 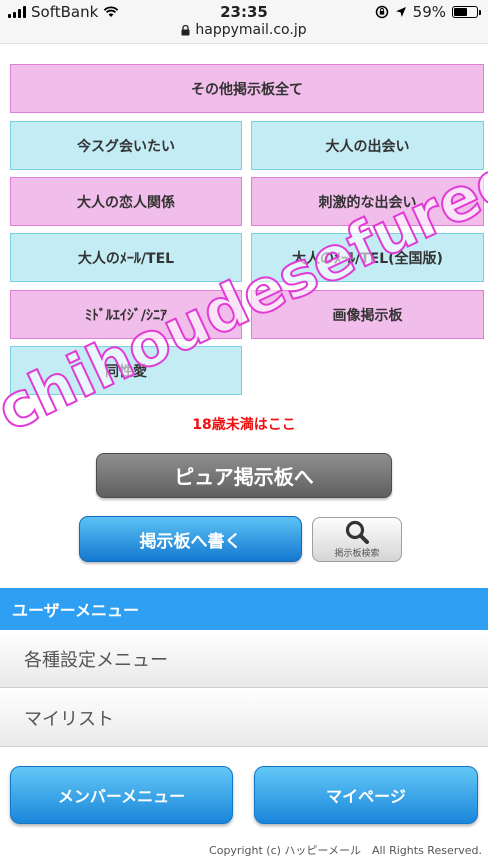 What do you see at coordinates (126, 314) in the screenshot?
I see `board-middle-senior: ﾐﾄﾞﾙｴｲｼﾞ/ｼﾆｱ` at bounding box center [126, 314].